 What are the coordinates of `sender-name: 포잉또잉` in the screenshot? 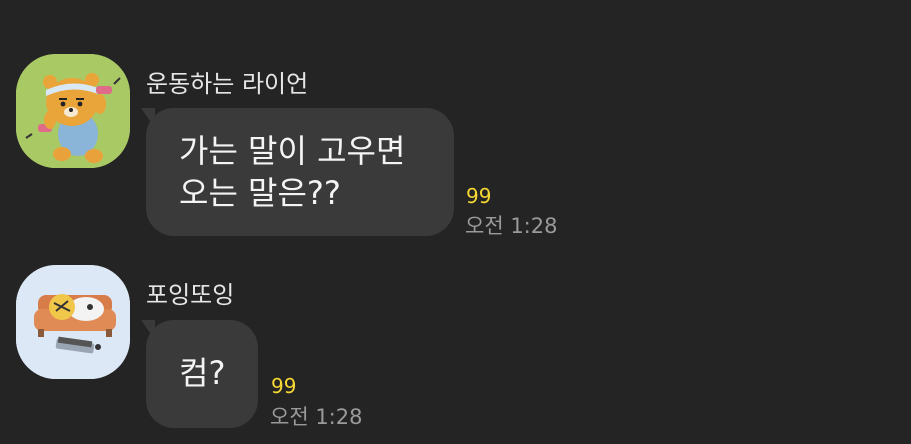 It's located at (190, 295).